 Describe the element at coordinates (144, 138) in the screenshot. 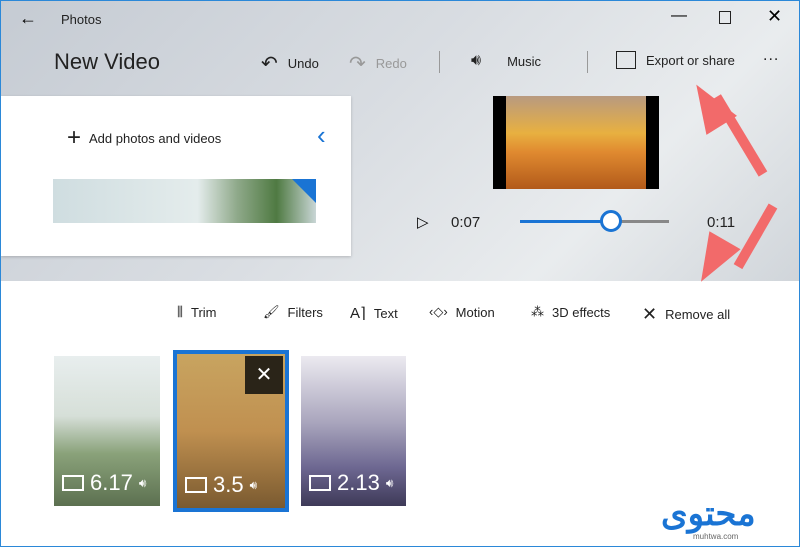

I see `add-photos-button: + Add photos and videos` at that location.